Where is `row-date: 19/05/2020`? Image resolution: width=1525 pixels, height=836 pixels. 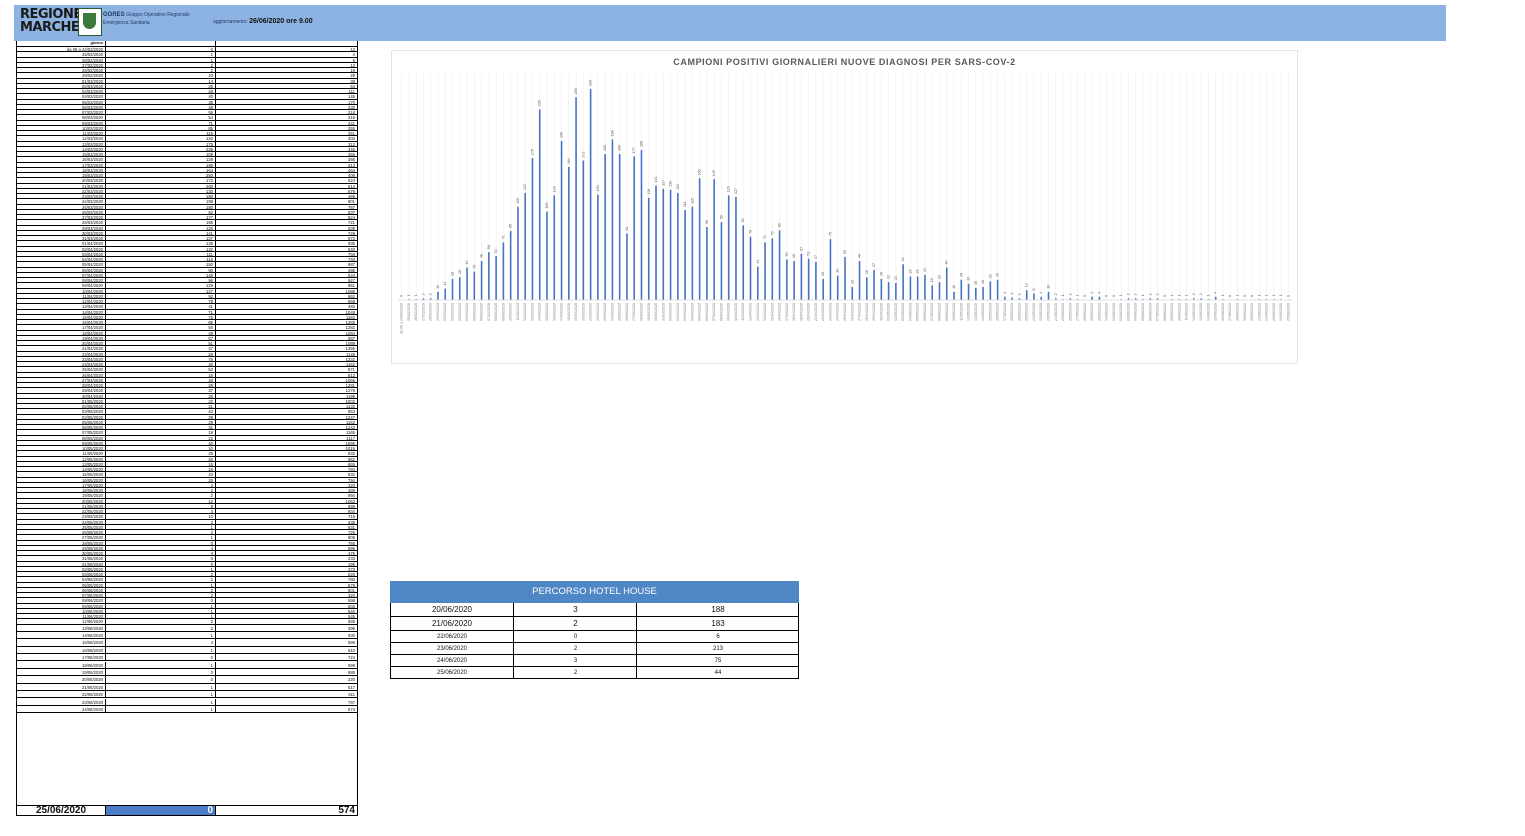
row-date: 19/05/2020 is located at coordinates (92, 495).